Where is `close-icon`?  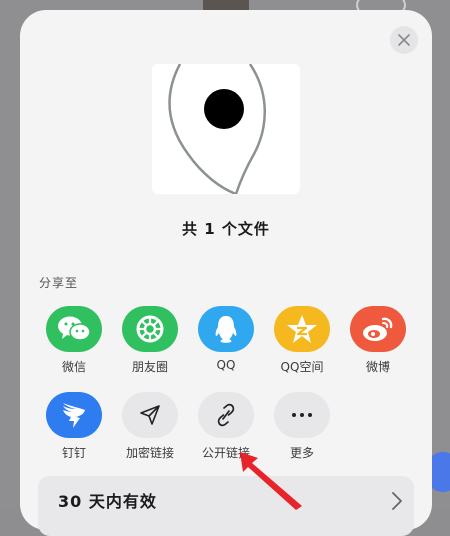
close-icon is located at coordinates (404, 40).